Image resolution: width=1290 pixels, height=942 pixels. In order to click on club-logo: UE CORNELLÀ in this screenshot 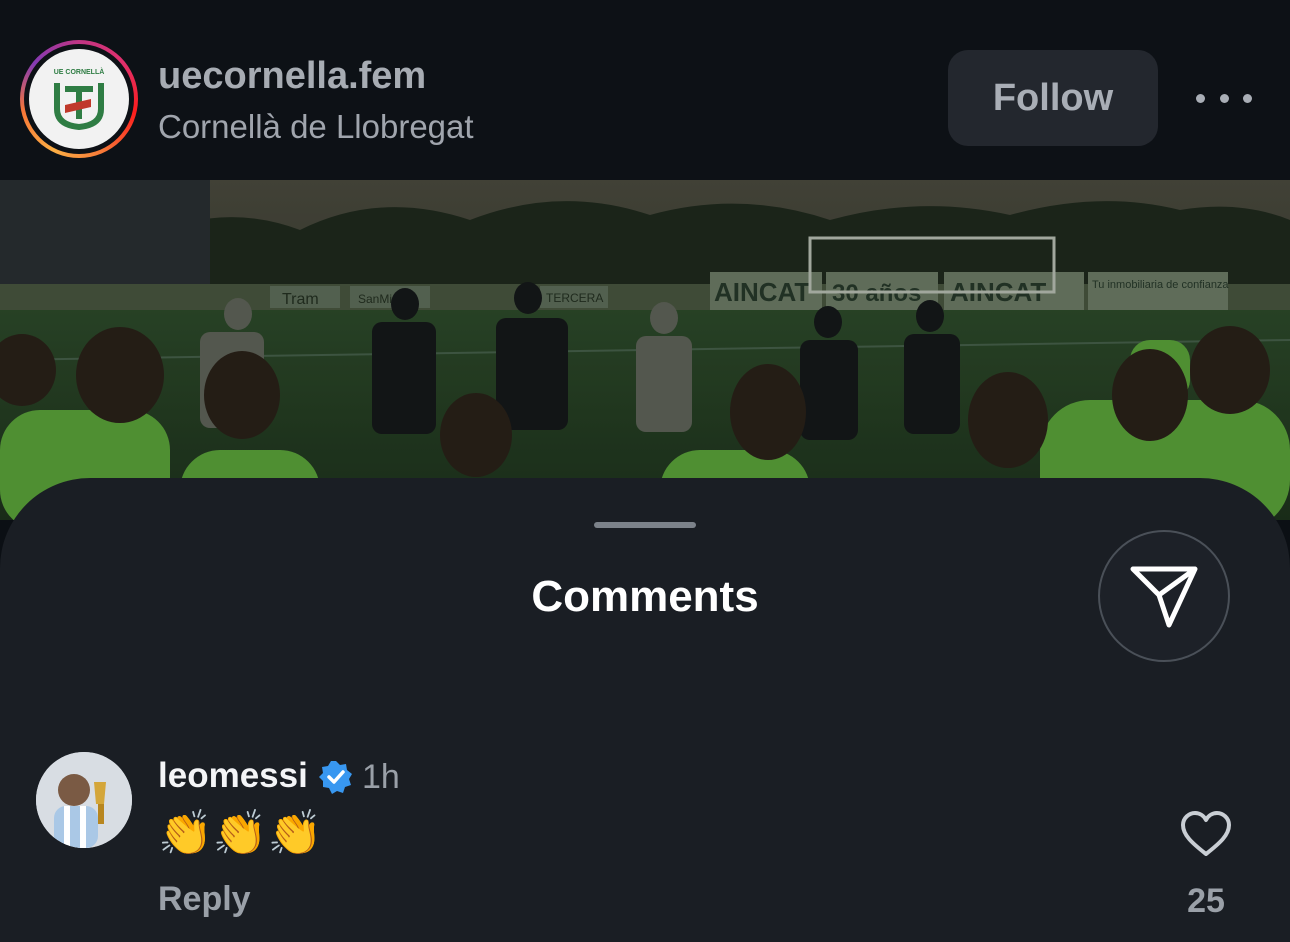, I will do `click(79, 99)`.